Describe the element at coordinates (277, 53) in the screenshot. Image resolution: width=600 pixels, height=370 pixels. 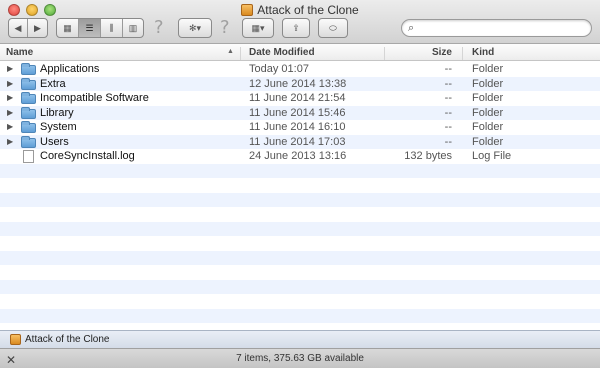
I see `column-header-date: Date Modified` at that location.